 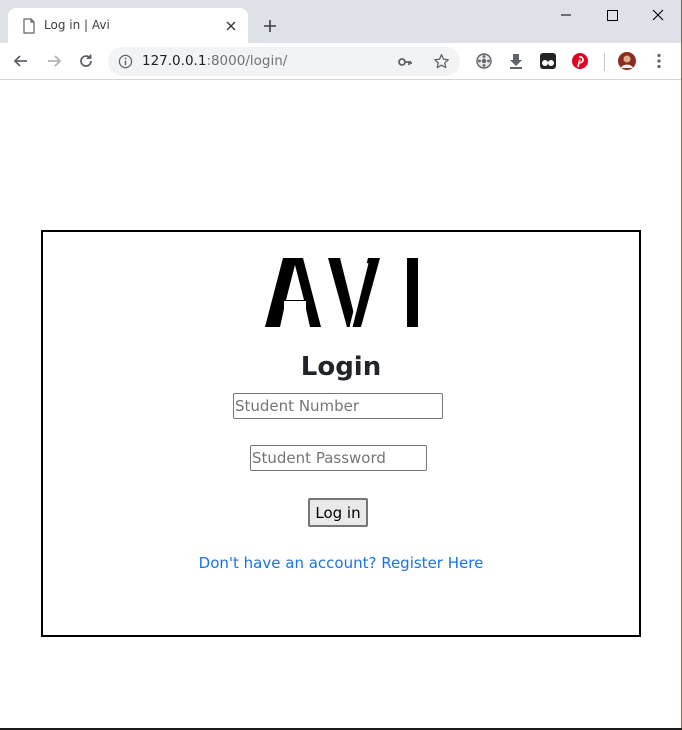 What do you see at coordinates (405, 62) in the screenshot?
I see `key-icon` at bounding box center [405, 62].